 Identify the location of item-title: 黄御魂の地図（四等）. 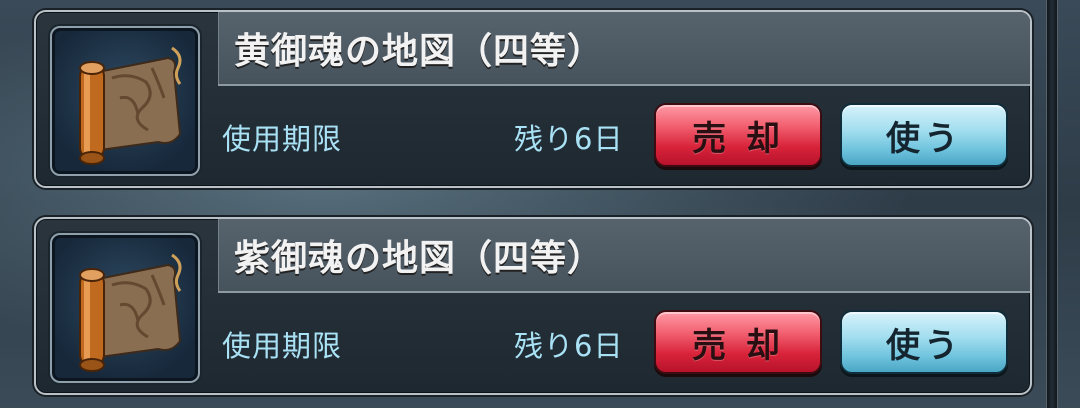
(419, 51).